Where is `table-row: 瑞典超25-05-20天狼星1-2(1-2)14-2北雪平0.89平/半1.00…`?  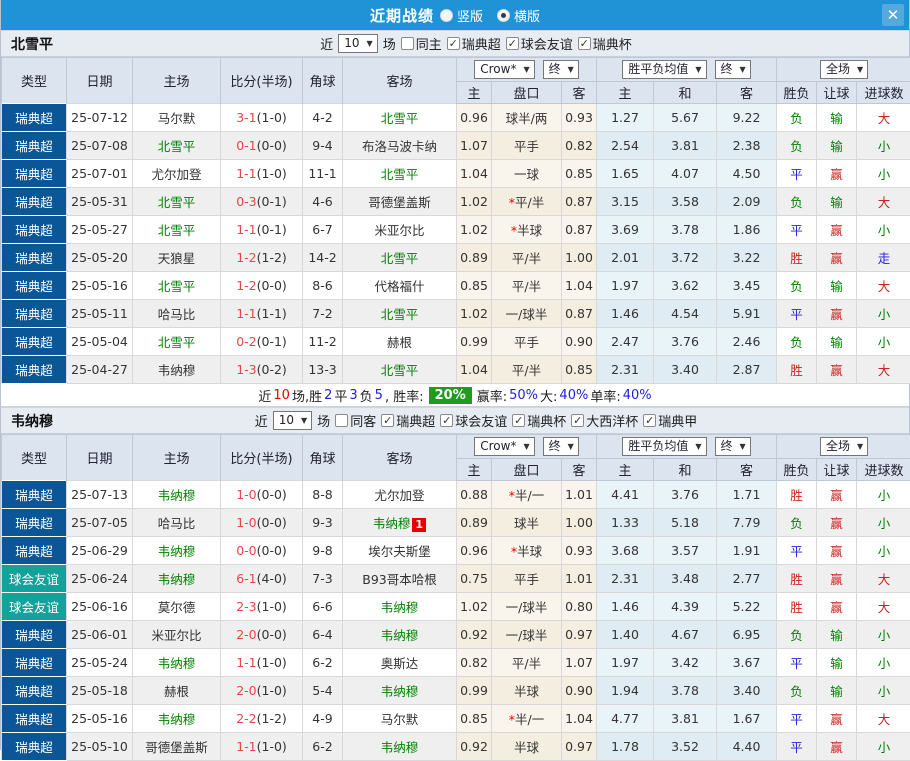
table-row: 瑞典超25-05-20天狼星1-2(1-2)14-2北雪平0.89平/半1.00… is located at coordinates (456, 258).